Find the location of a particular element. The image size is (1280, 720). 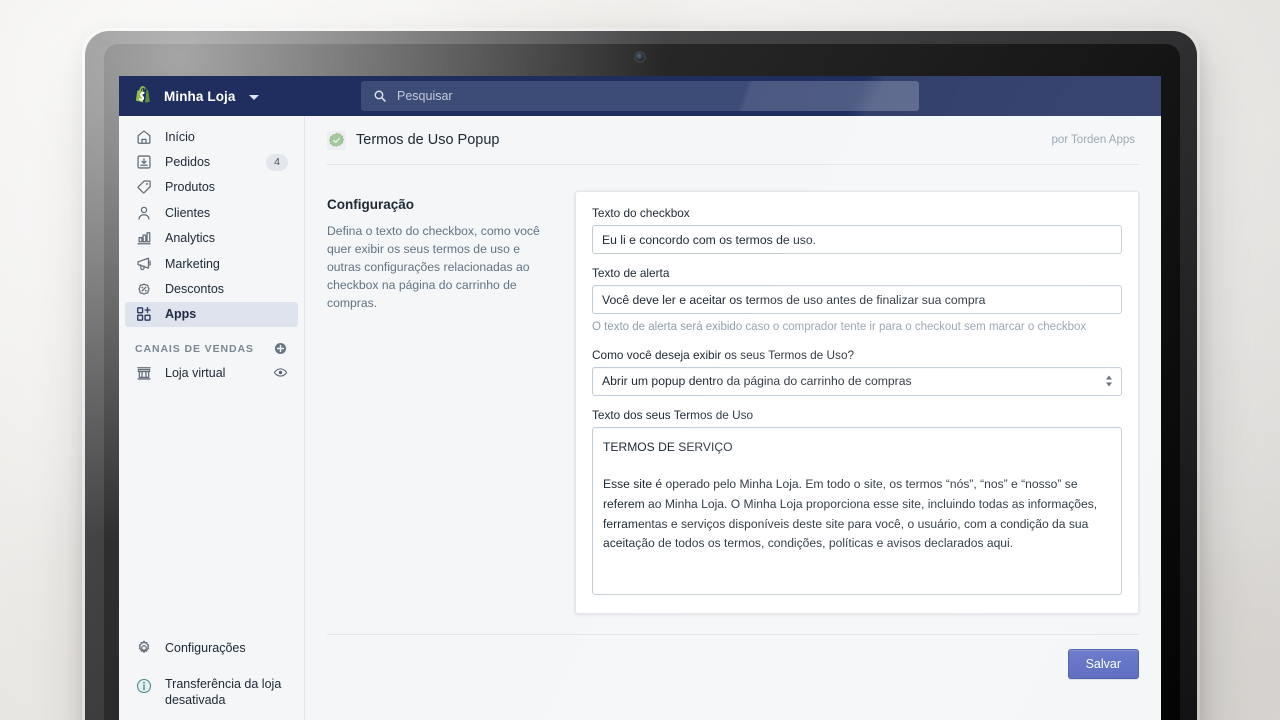

sales-channels-title: CANAIS DE VENDAS is located at coordinates (194, 348).